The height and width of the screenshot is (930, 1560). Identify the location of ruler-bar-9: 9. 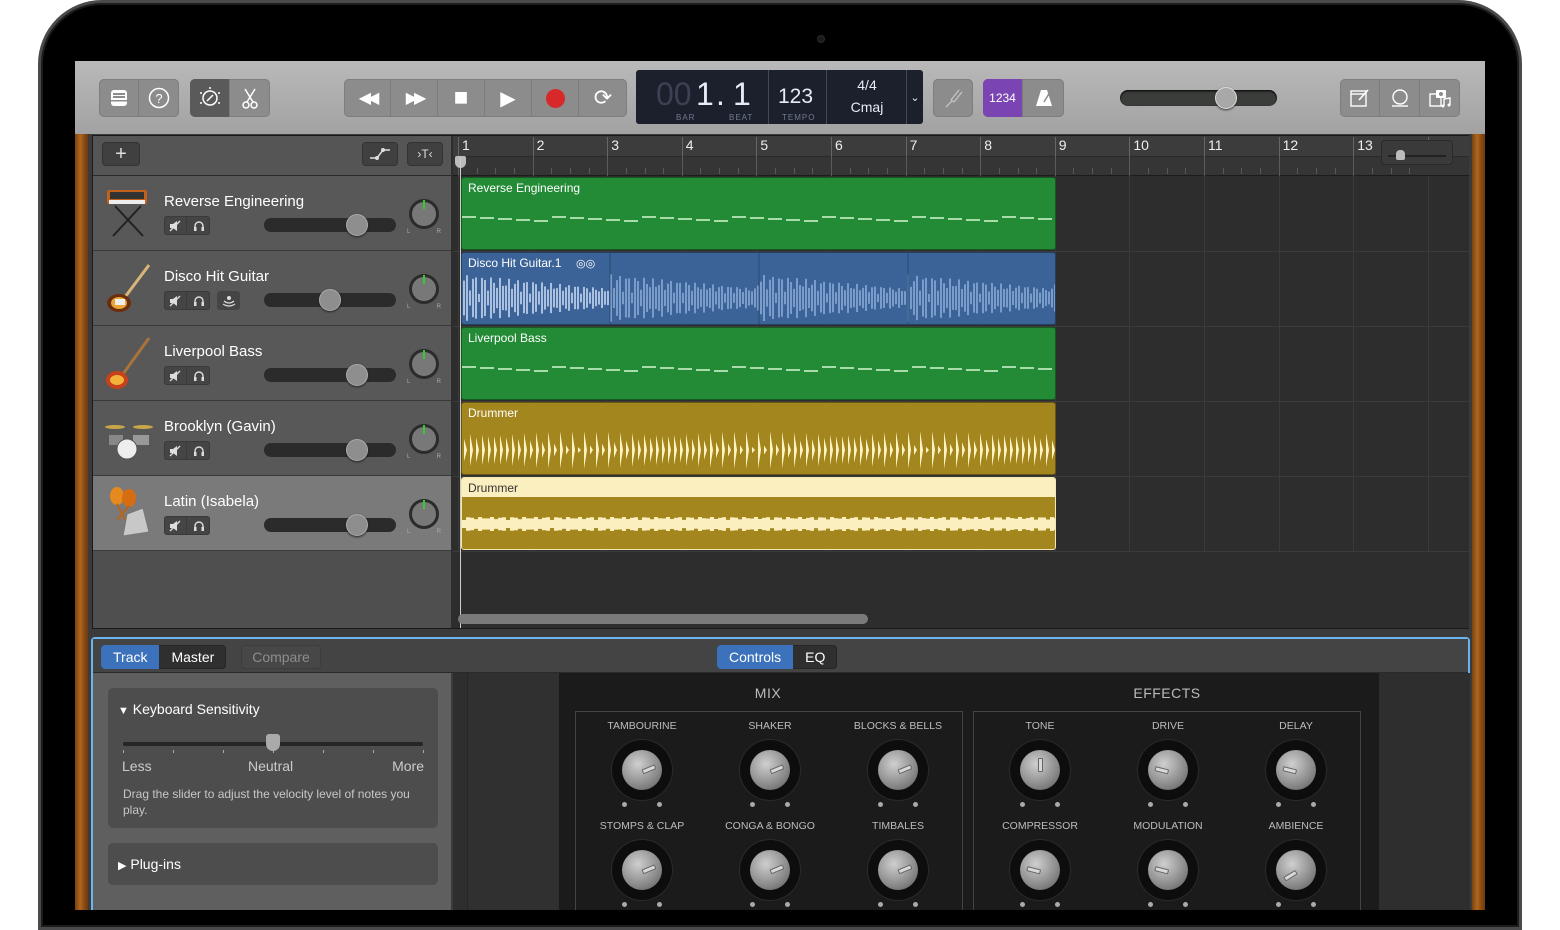
(1060, 147).